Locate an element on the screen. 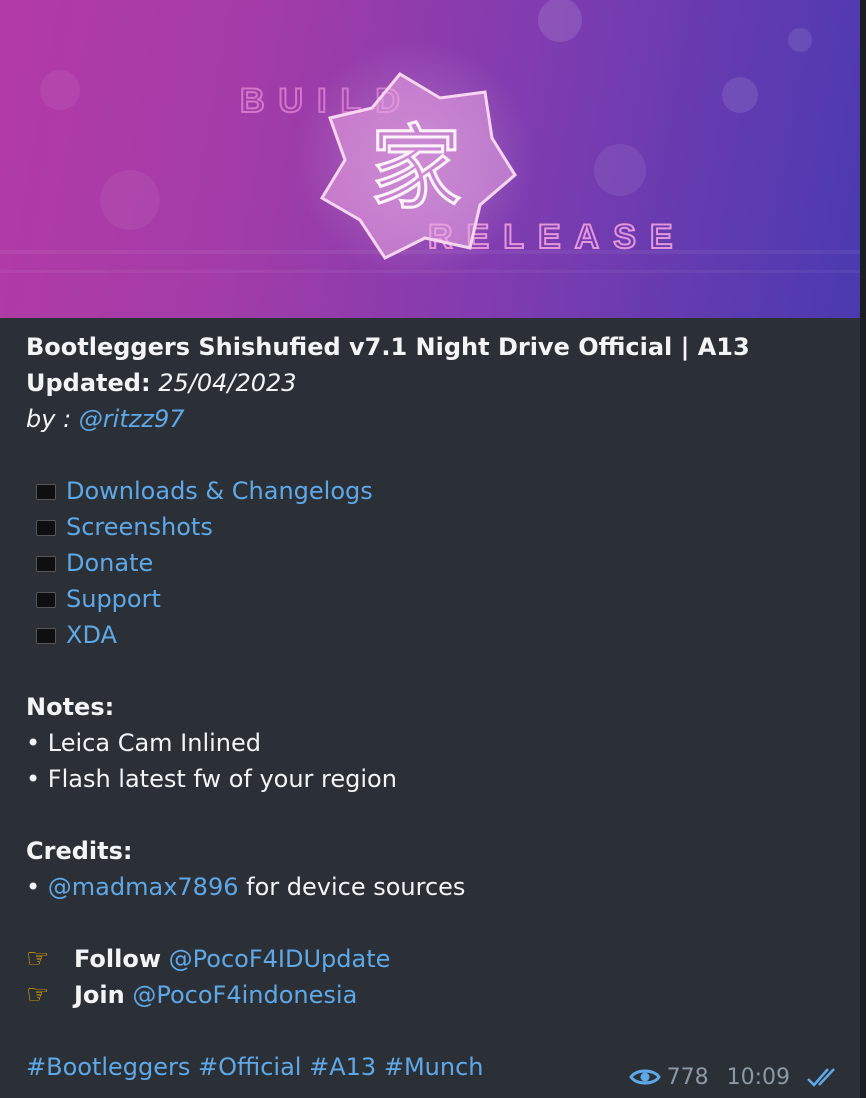  message-time: 10:09 is located at coordinates (758, 1077).